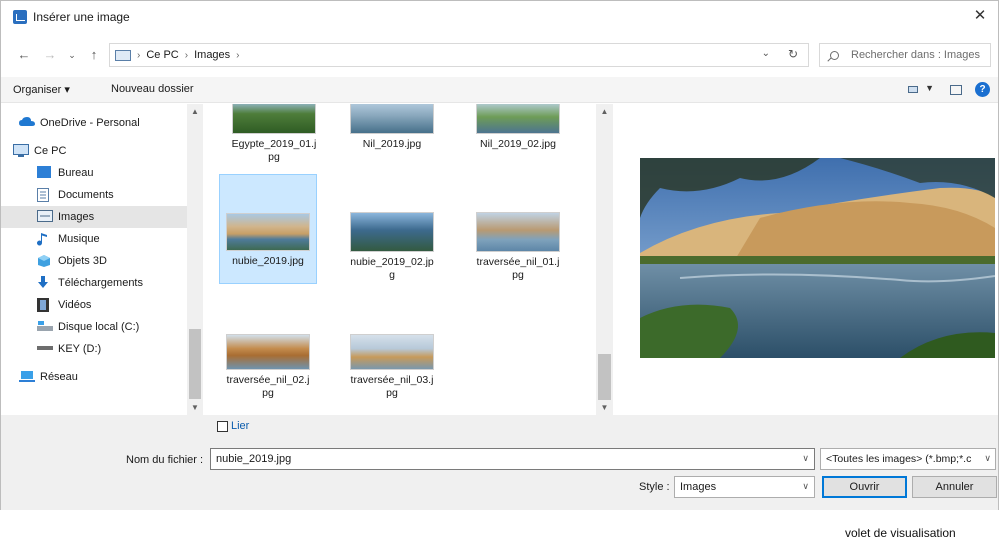 The width and height of the screenshot is (999, 540). I want to click on preview-pane-caption: volet de visualisation, so click(900, 533).